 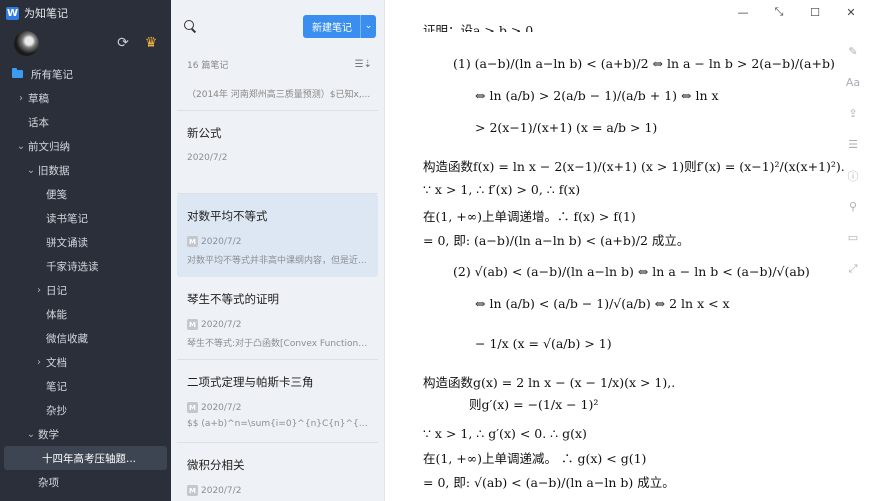 I want to click on sidebar-item-label: 骈文诵读, so click(x=67, y=242).